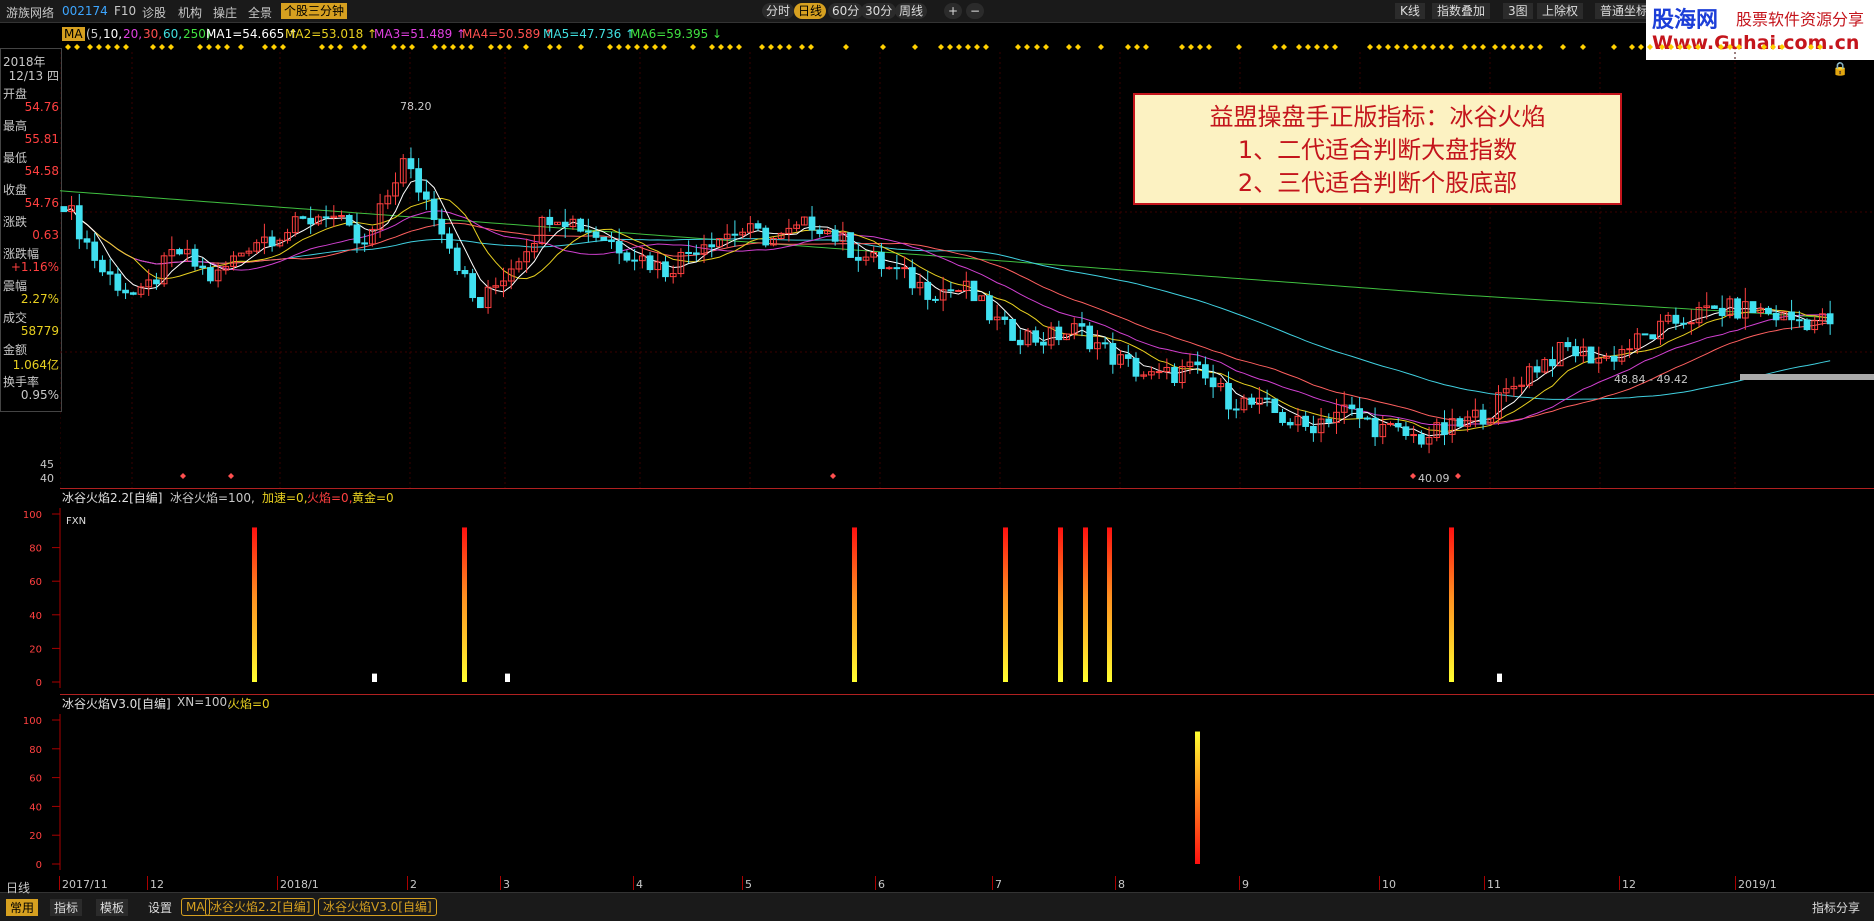 Image resolution: width=1874 pixels, height=921 pixels. Describe the element at coordinates (377, 907) in the screenshot. I see `chip-indicator-v30: 冰谷火焰V3.0[自编]` at that location.